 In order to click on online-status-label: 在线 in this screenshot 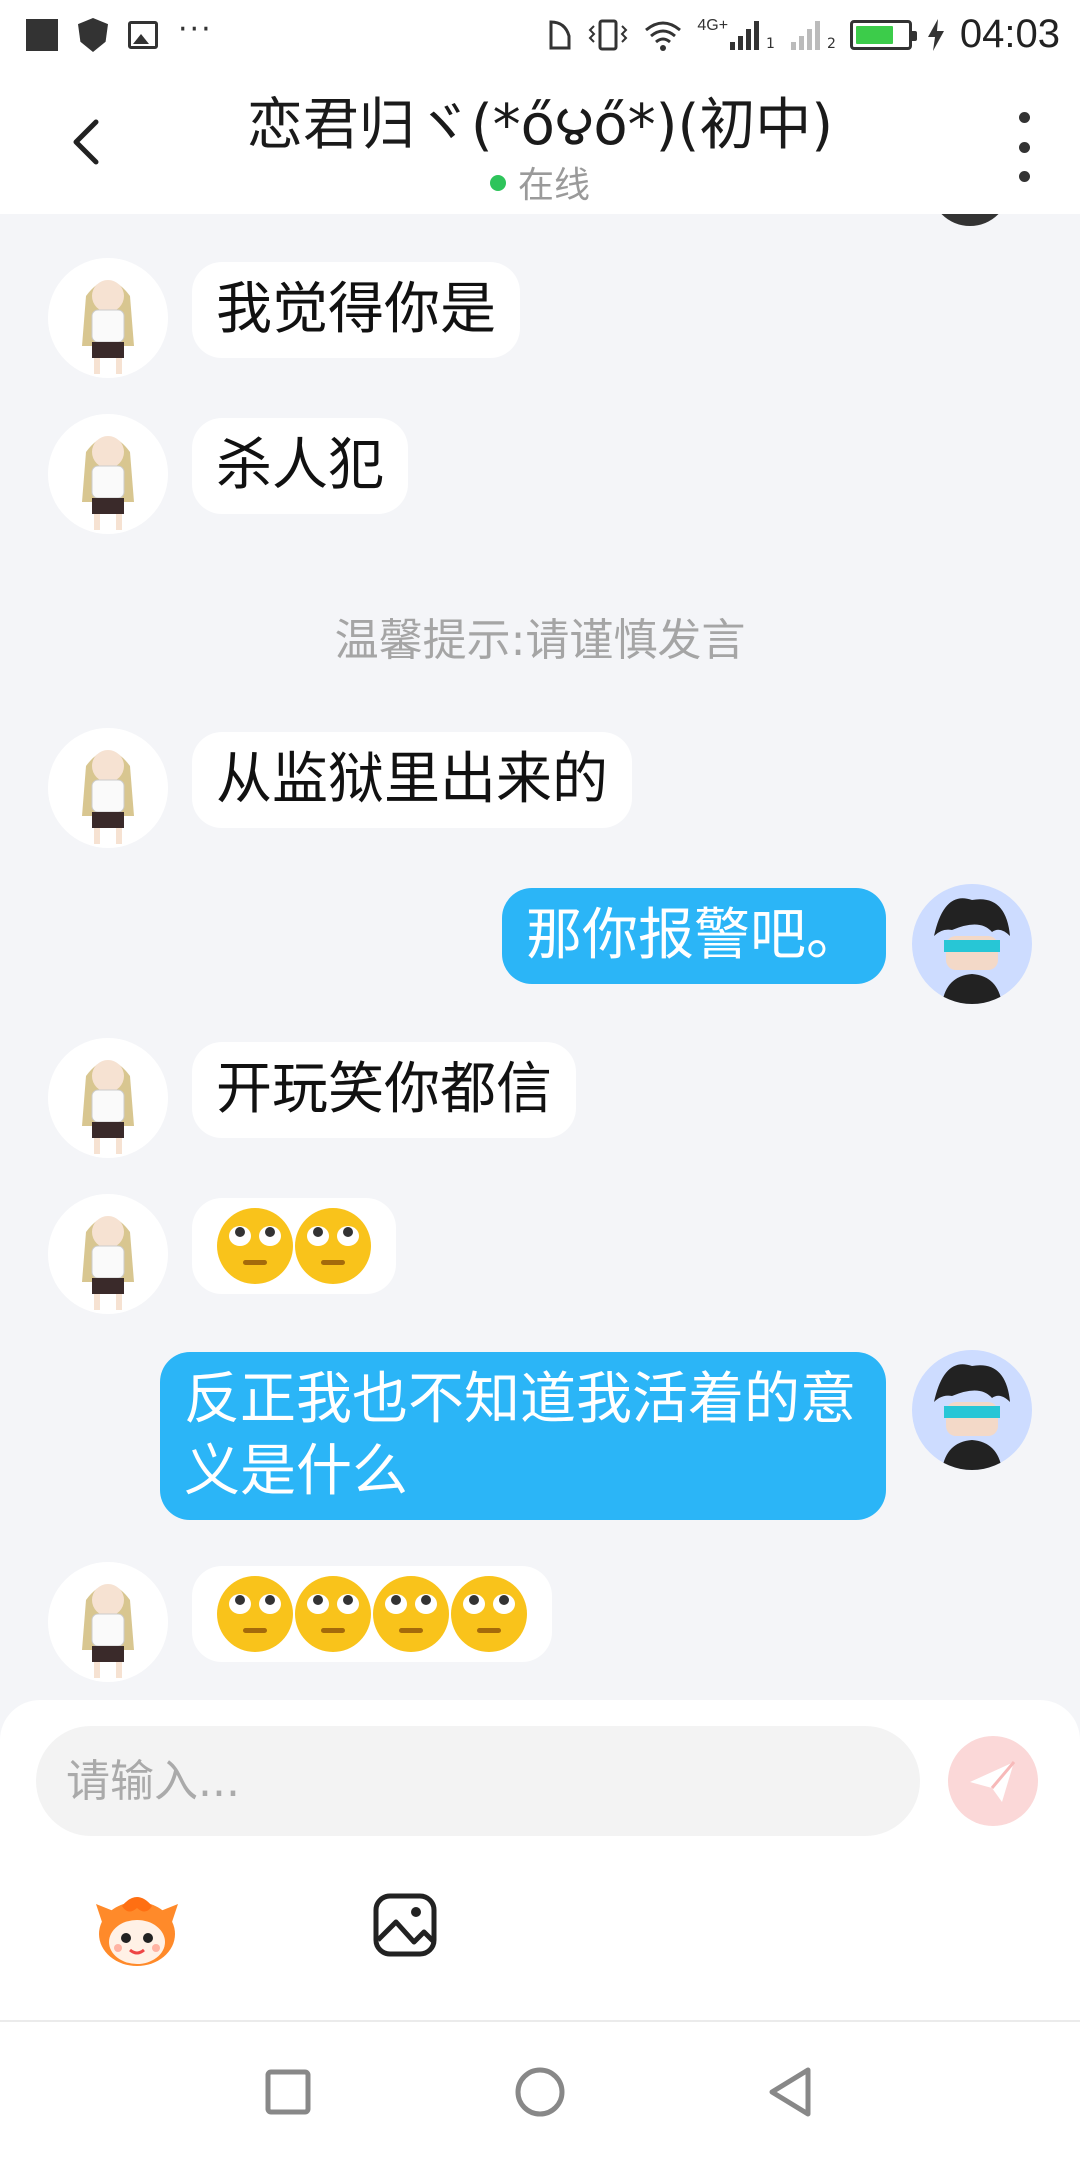, I will do `click(553, 185)`.